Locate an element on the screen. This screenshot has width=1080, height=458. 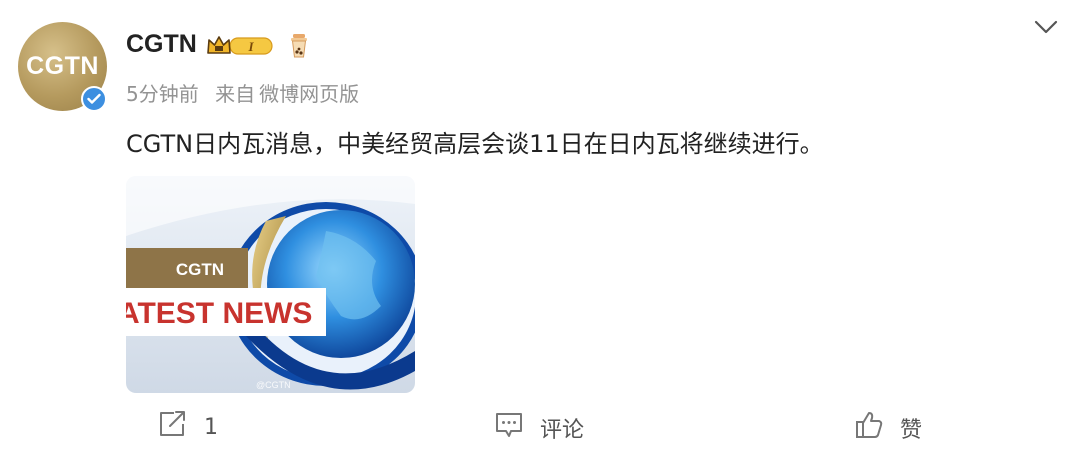
chevron-down-icon is located at coordinates (1046, 29).